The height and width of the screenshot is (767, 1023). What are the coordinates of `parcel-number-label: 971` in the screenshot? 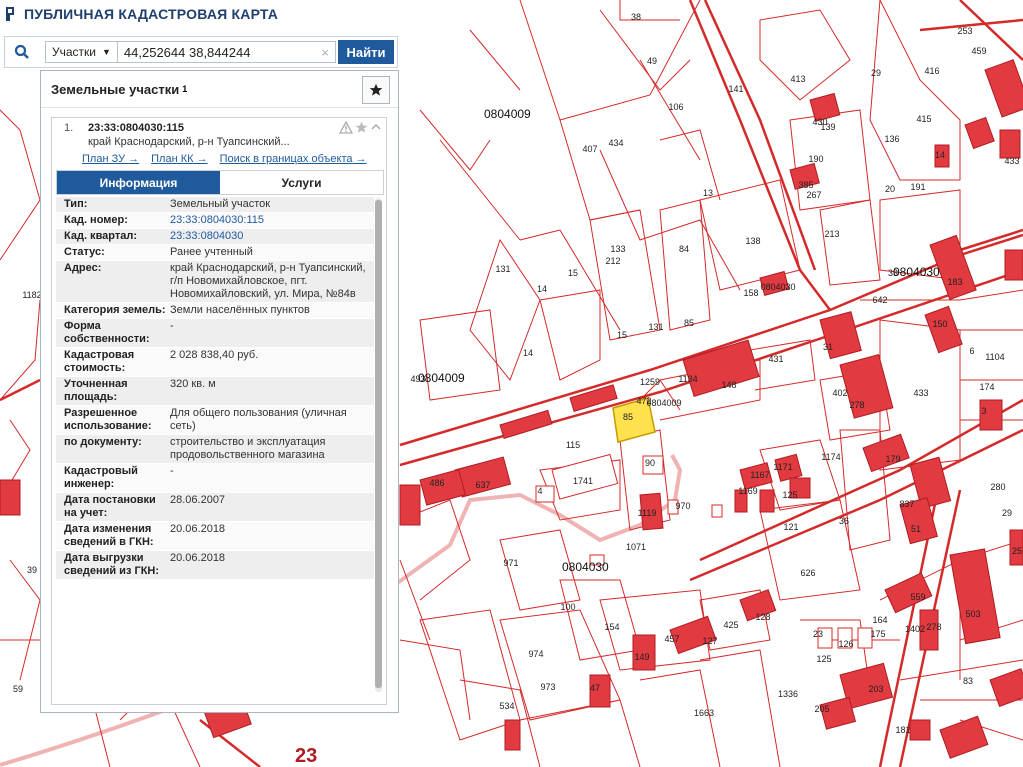 It's located at (510, 563).